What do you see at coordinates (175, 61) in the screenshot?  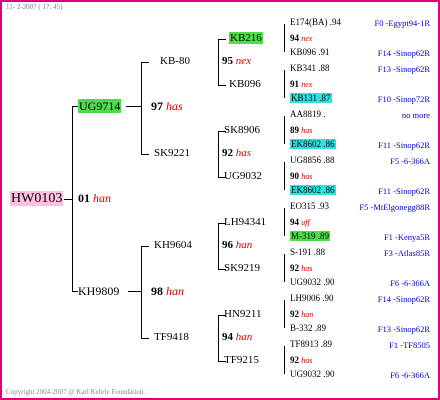 I see `gen3-ring: KB-80` at bounding box center [175, 61].